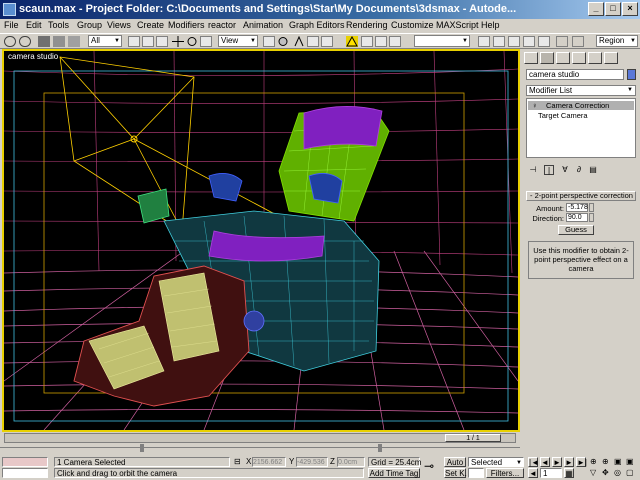 Image resolution: width=640 pixels, height=480 pixels. What do you see at coordinates (529, 41) in the screenshot?
I see `quick-render-icon` at bounding box center [529, 41].